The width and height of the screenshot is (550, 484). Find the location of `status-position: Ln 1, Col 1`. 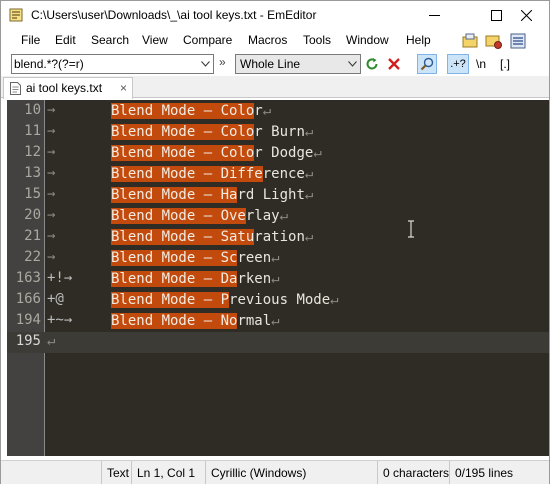

status-position: Ln 1, Col 1 is located at coordinates (163, 472).